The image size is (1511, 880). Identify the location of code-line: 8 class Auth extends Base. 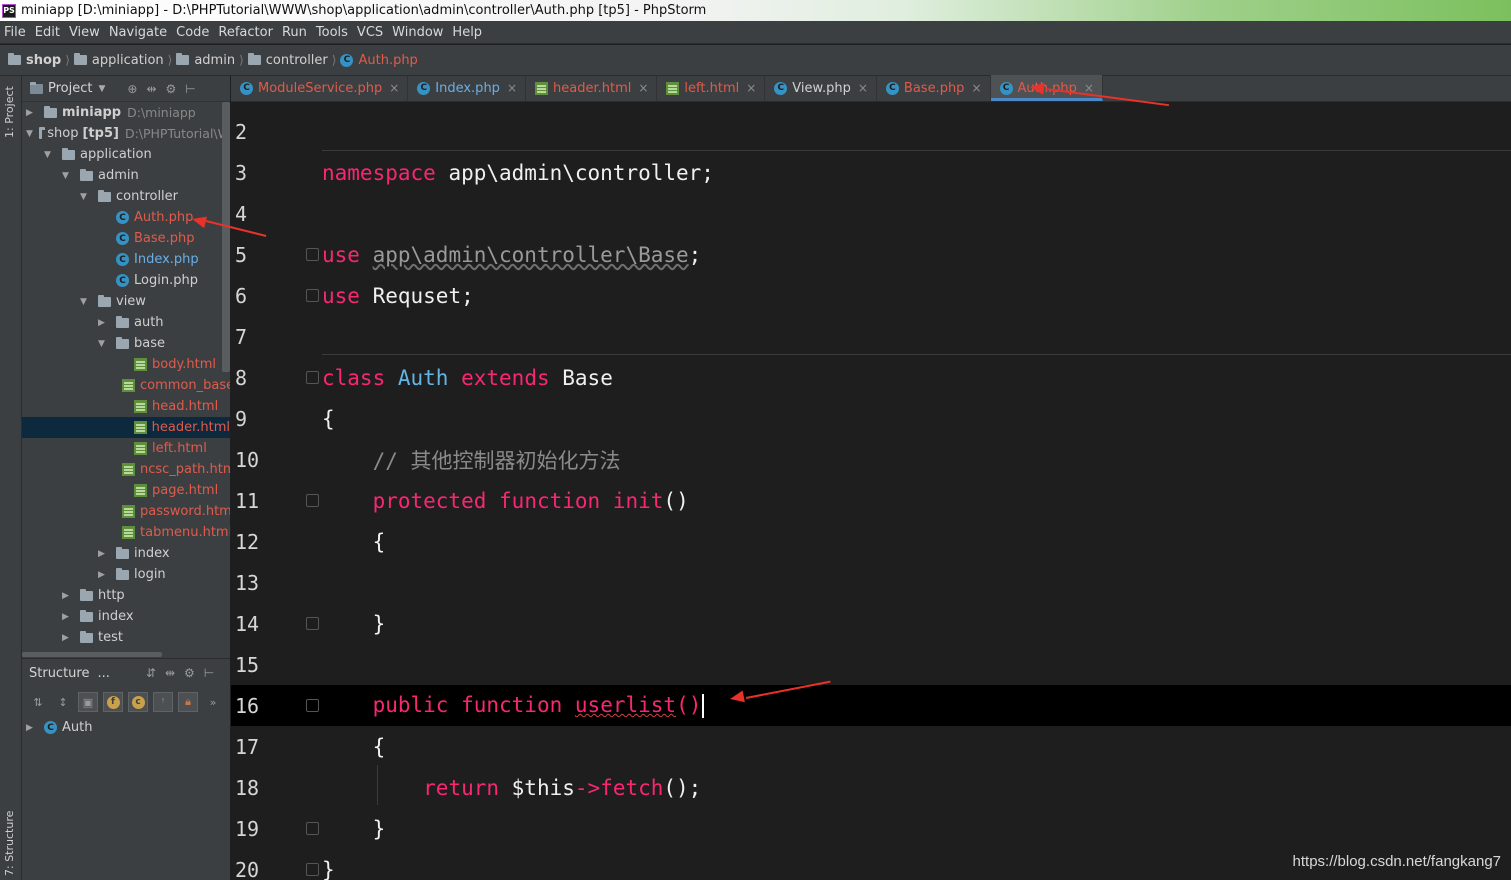
(871, 377).